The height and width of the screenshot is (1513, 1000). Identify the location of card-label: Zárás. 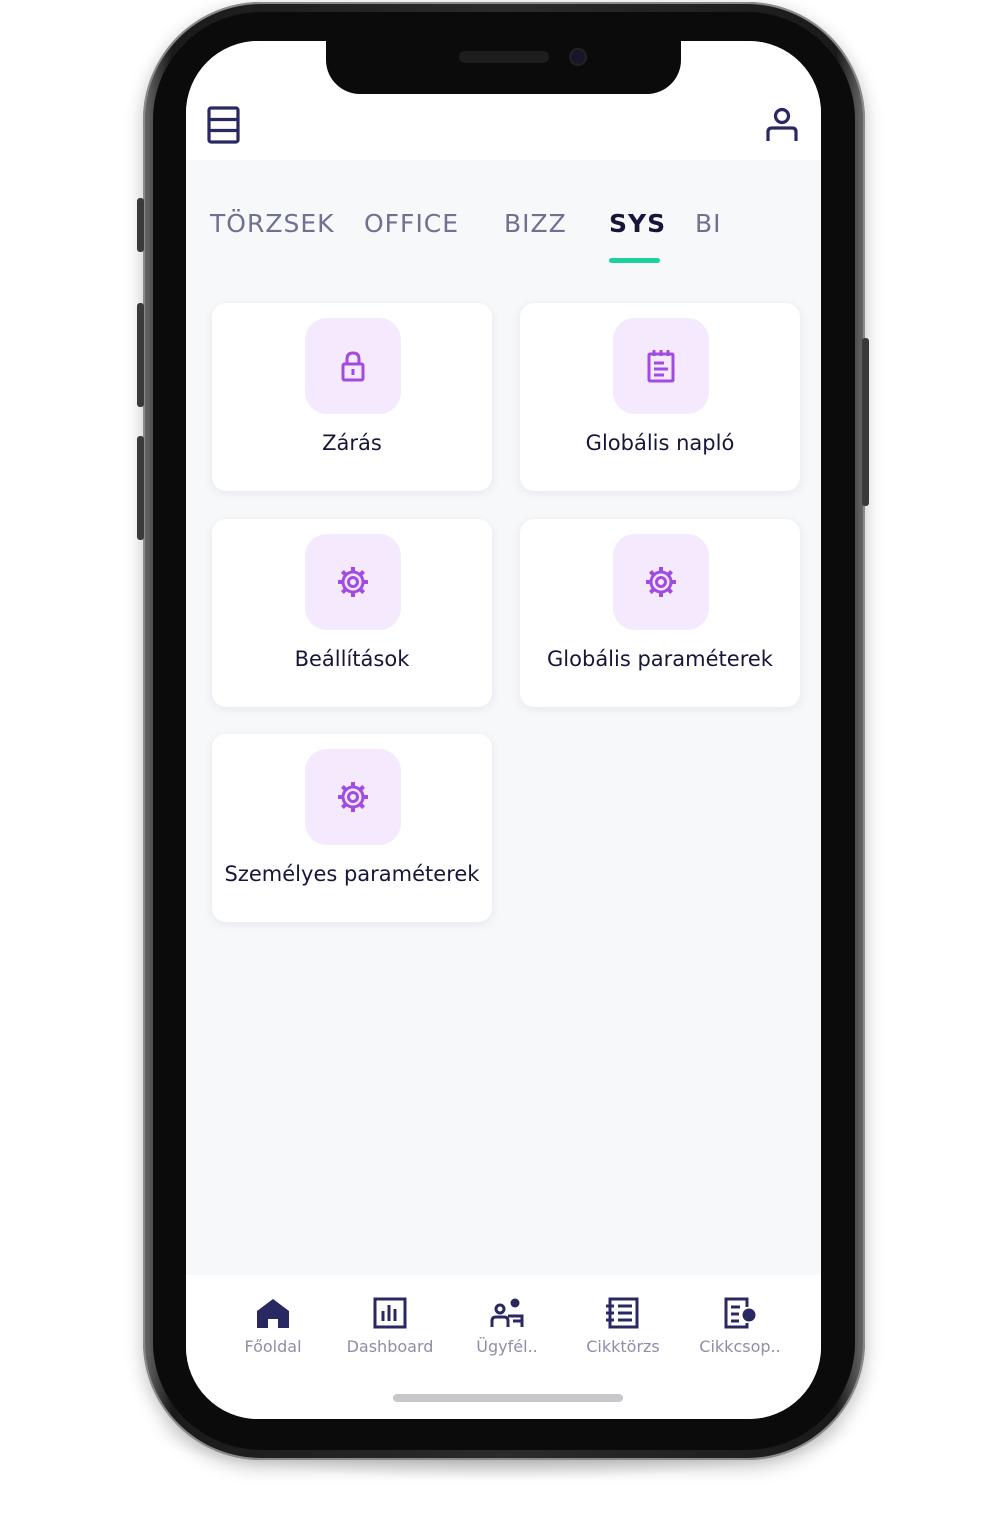
(352, 443).